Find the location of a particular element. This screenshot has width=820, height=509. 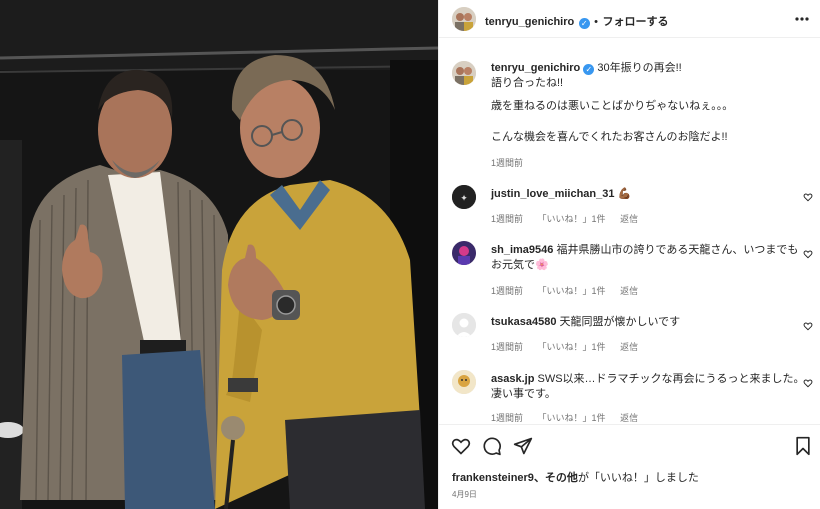

caption-first-line: tenryu_genichiro ✓ 30年振りの再会!! is located at coordinates (586, 68).